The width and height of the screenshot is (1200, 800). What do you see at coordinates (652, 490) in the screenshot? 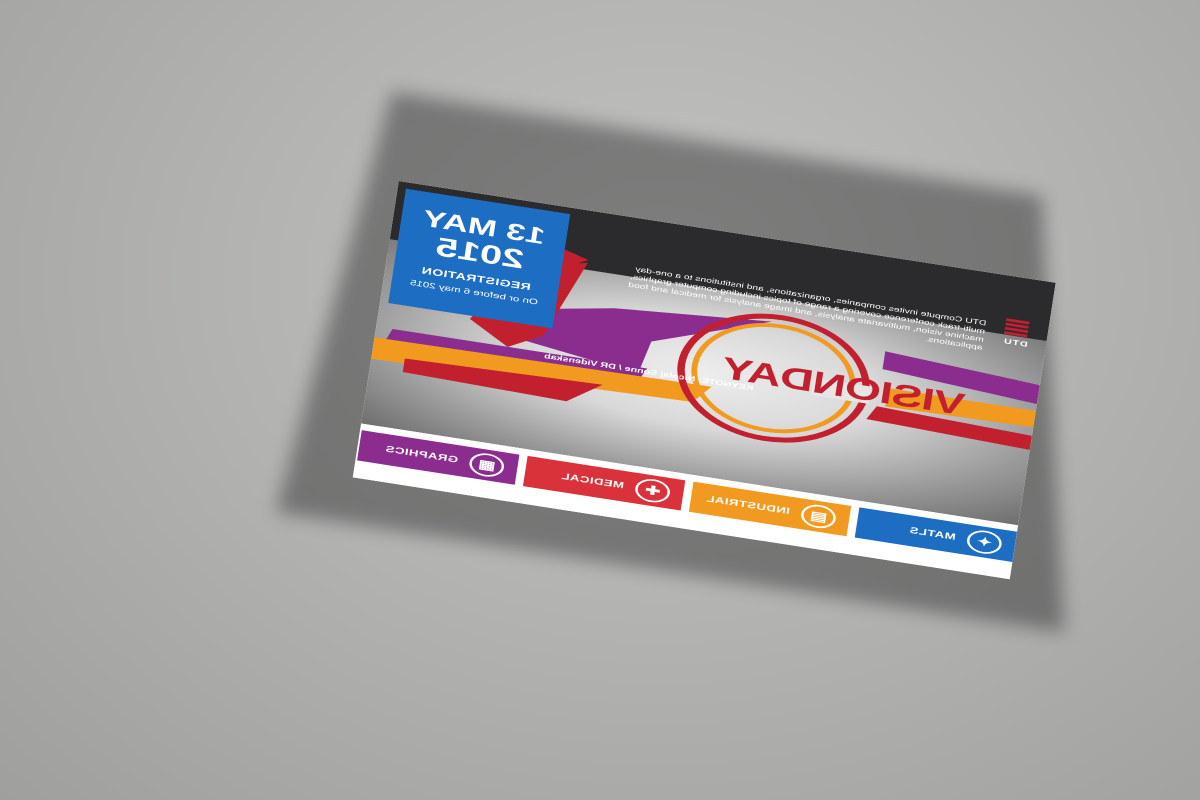
I see `medical-cross-icon: ✚` at bounding box center [652, 490].